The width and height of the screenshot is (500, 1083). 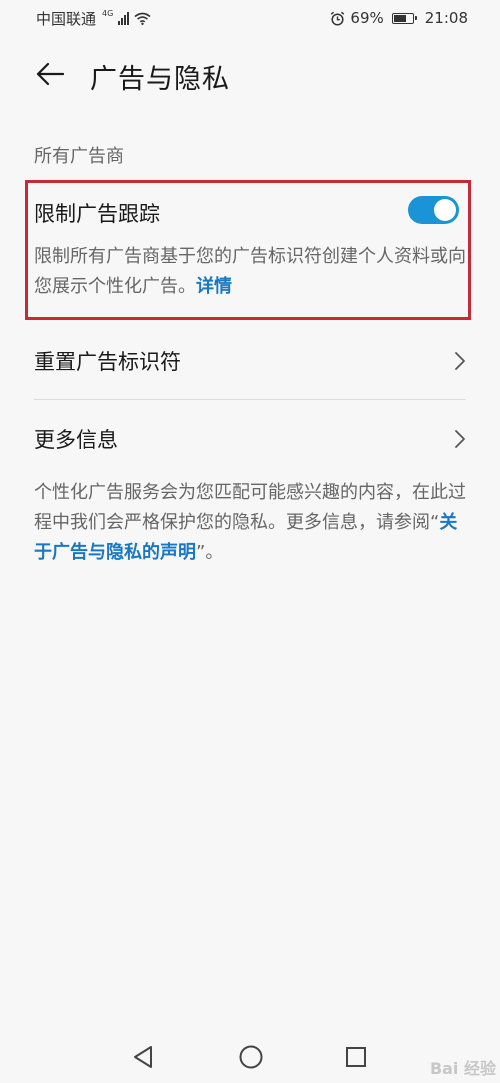 I want to click on status-bar: 中国联通 4G 69% 21:08, so click(x=250, y=18).